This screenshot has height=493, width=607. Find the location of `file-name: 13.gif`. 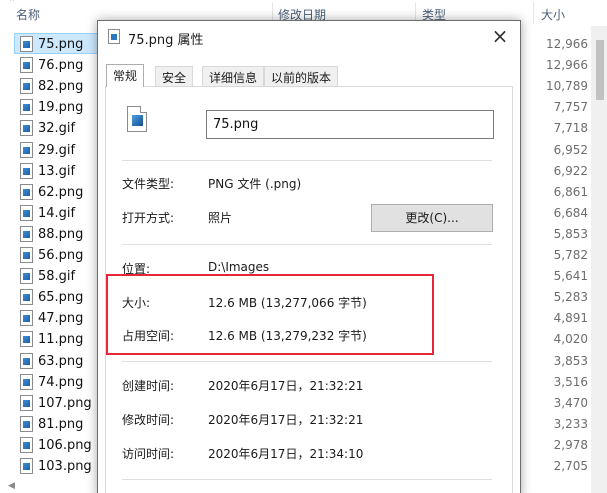

file-name: 13.gif is located at coordinates (57, 171).